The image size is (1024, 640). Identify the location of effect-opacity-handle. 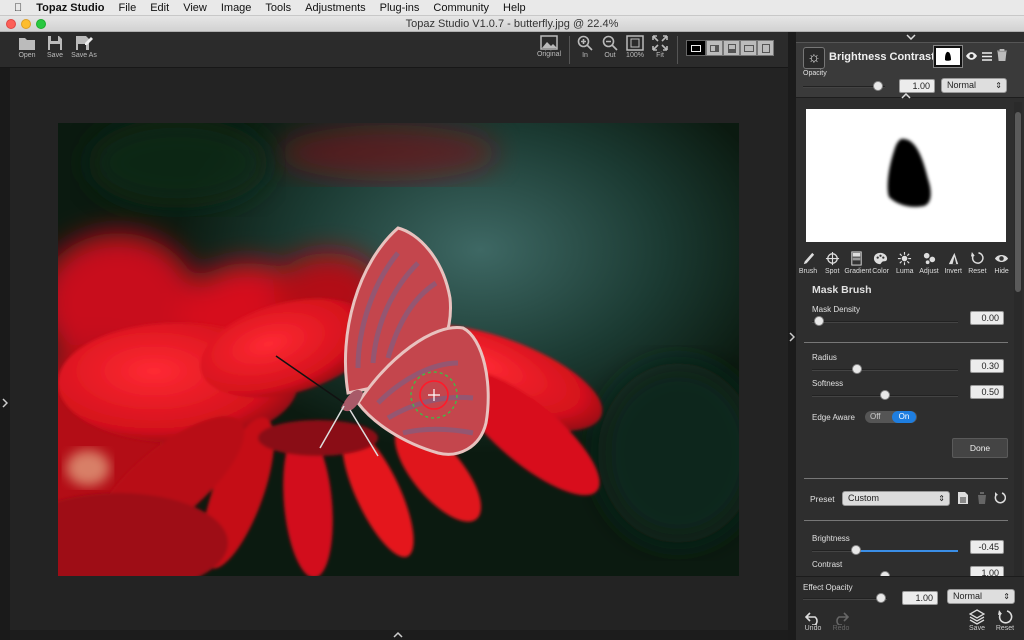
(881, 598).